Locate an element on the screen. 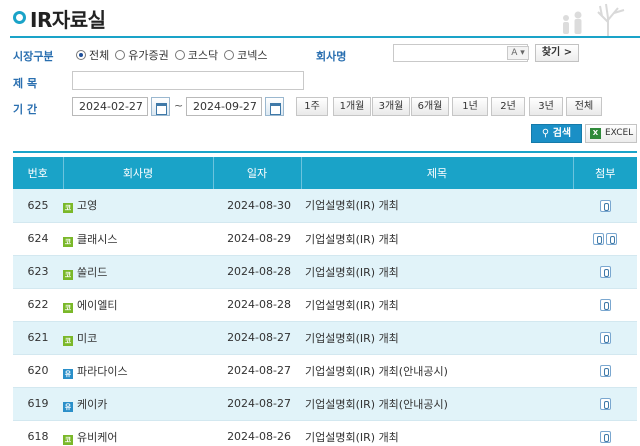 The image size is (640, 446). date-cell: 2024-08-26 is located at coordinates (257, 433).